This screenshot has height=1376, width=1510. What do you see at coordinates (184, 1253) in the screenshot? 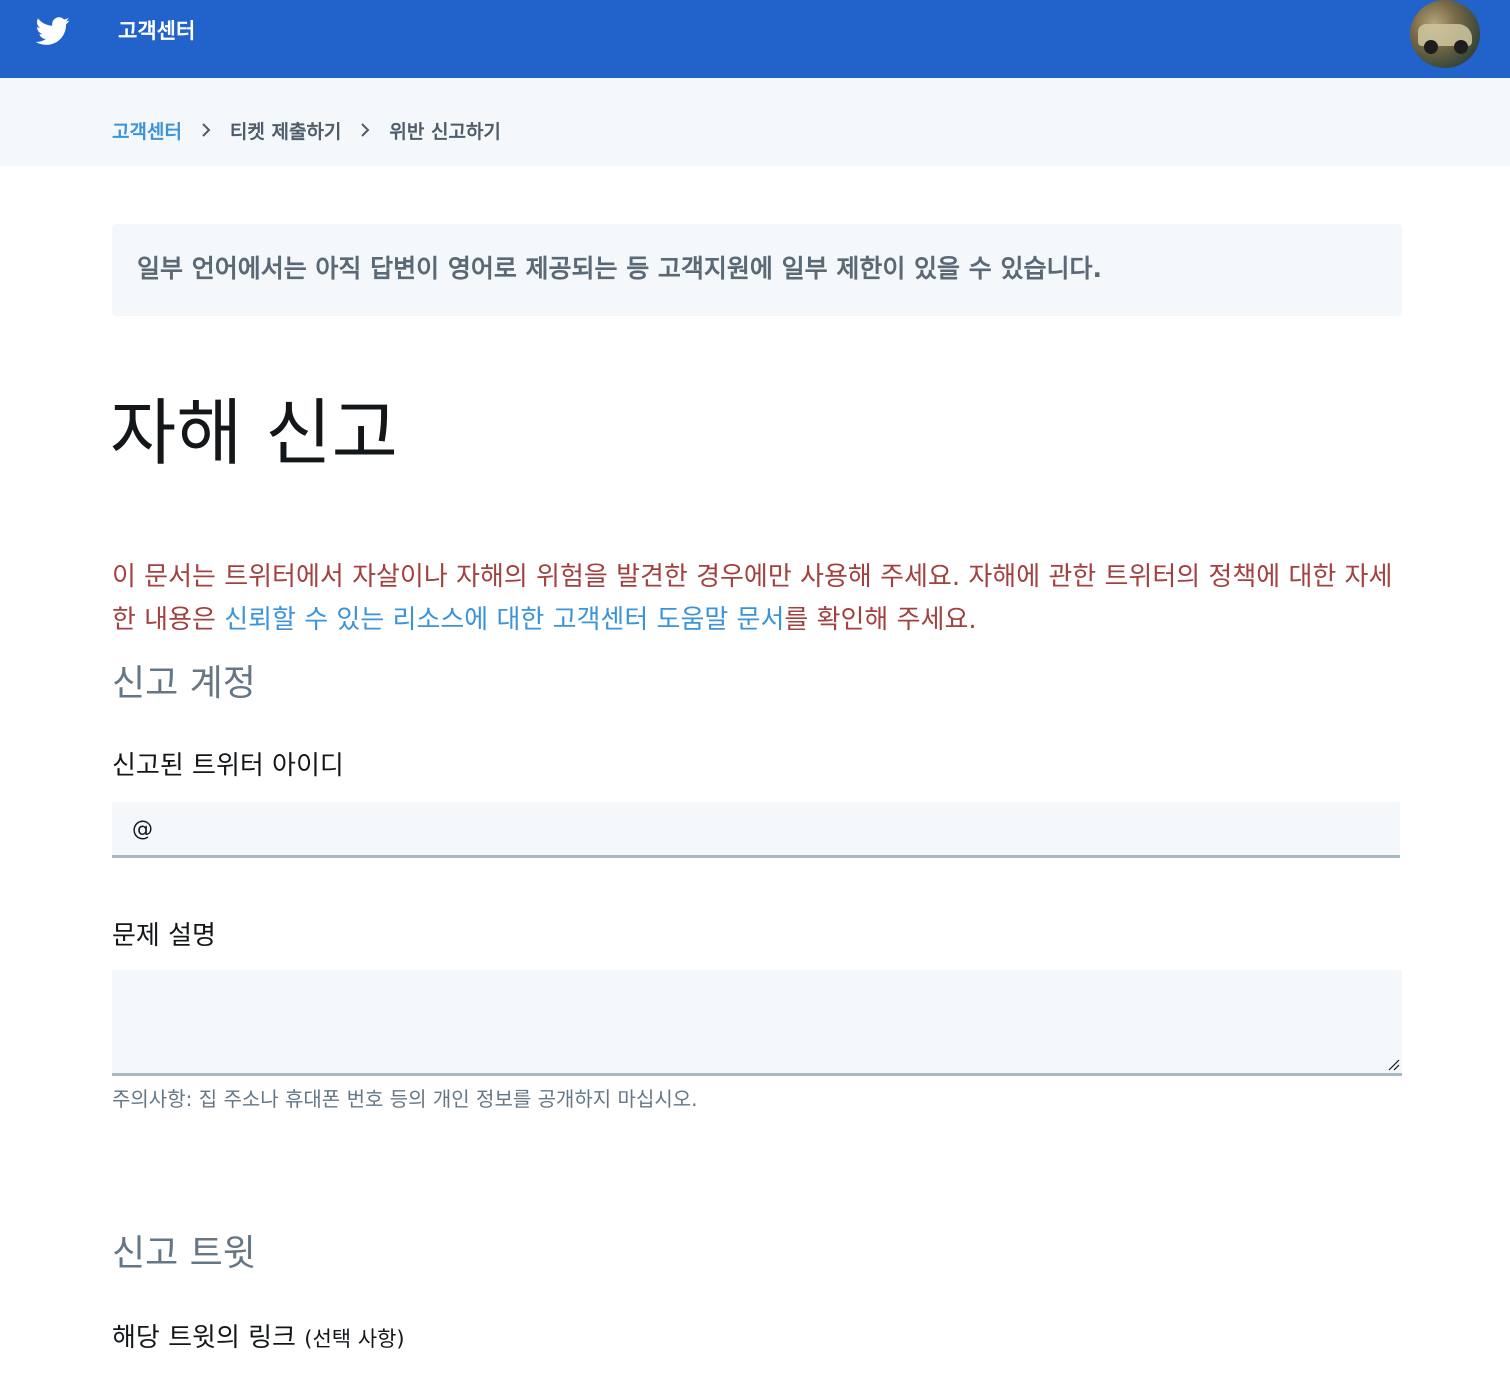
I see `section-heading-tweet: 신고 트윗` at bounding box center [184, 1253].